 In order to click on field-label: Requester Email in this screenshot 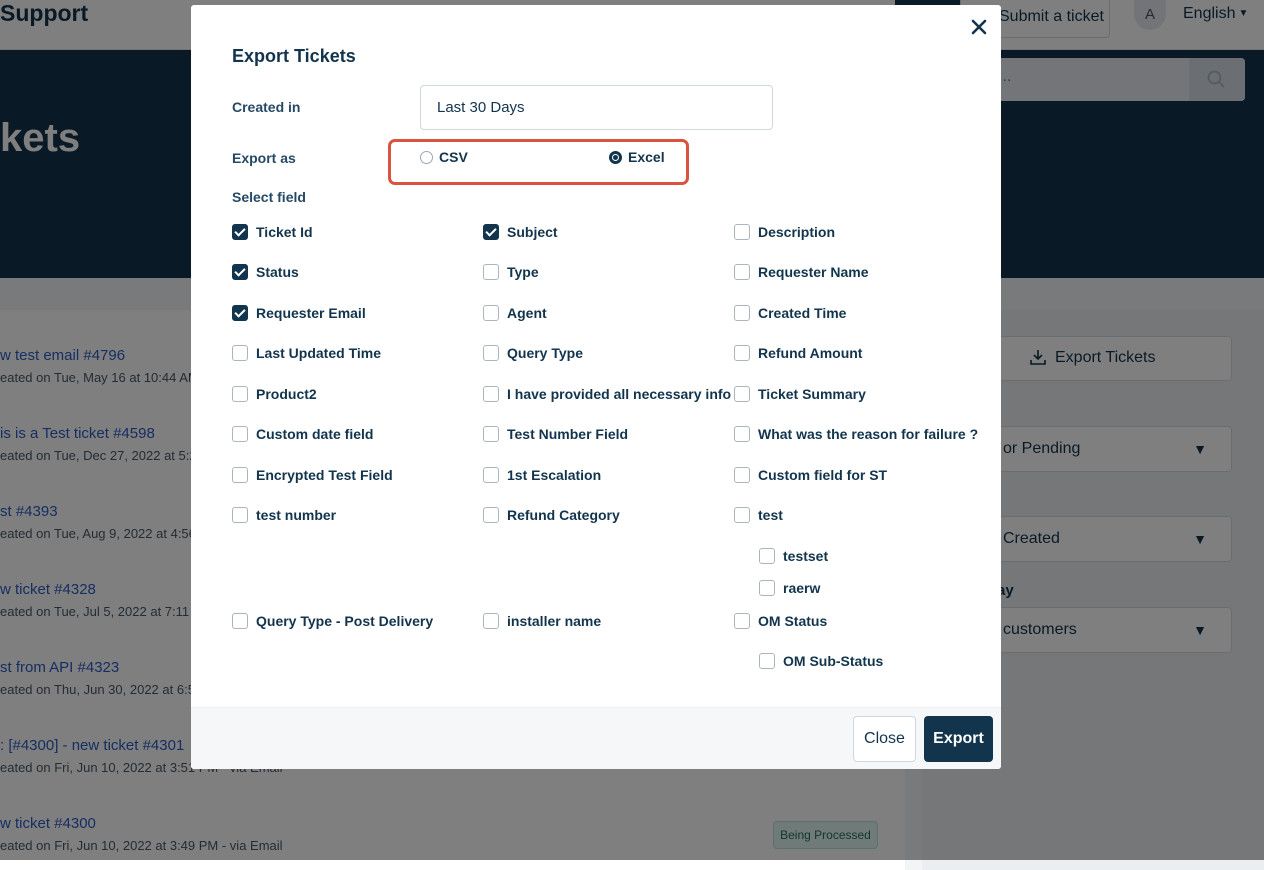, I will do `click(311, 313)`.